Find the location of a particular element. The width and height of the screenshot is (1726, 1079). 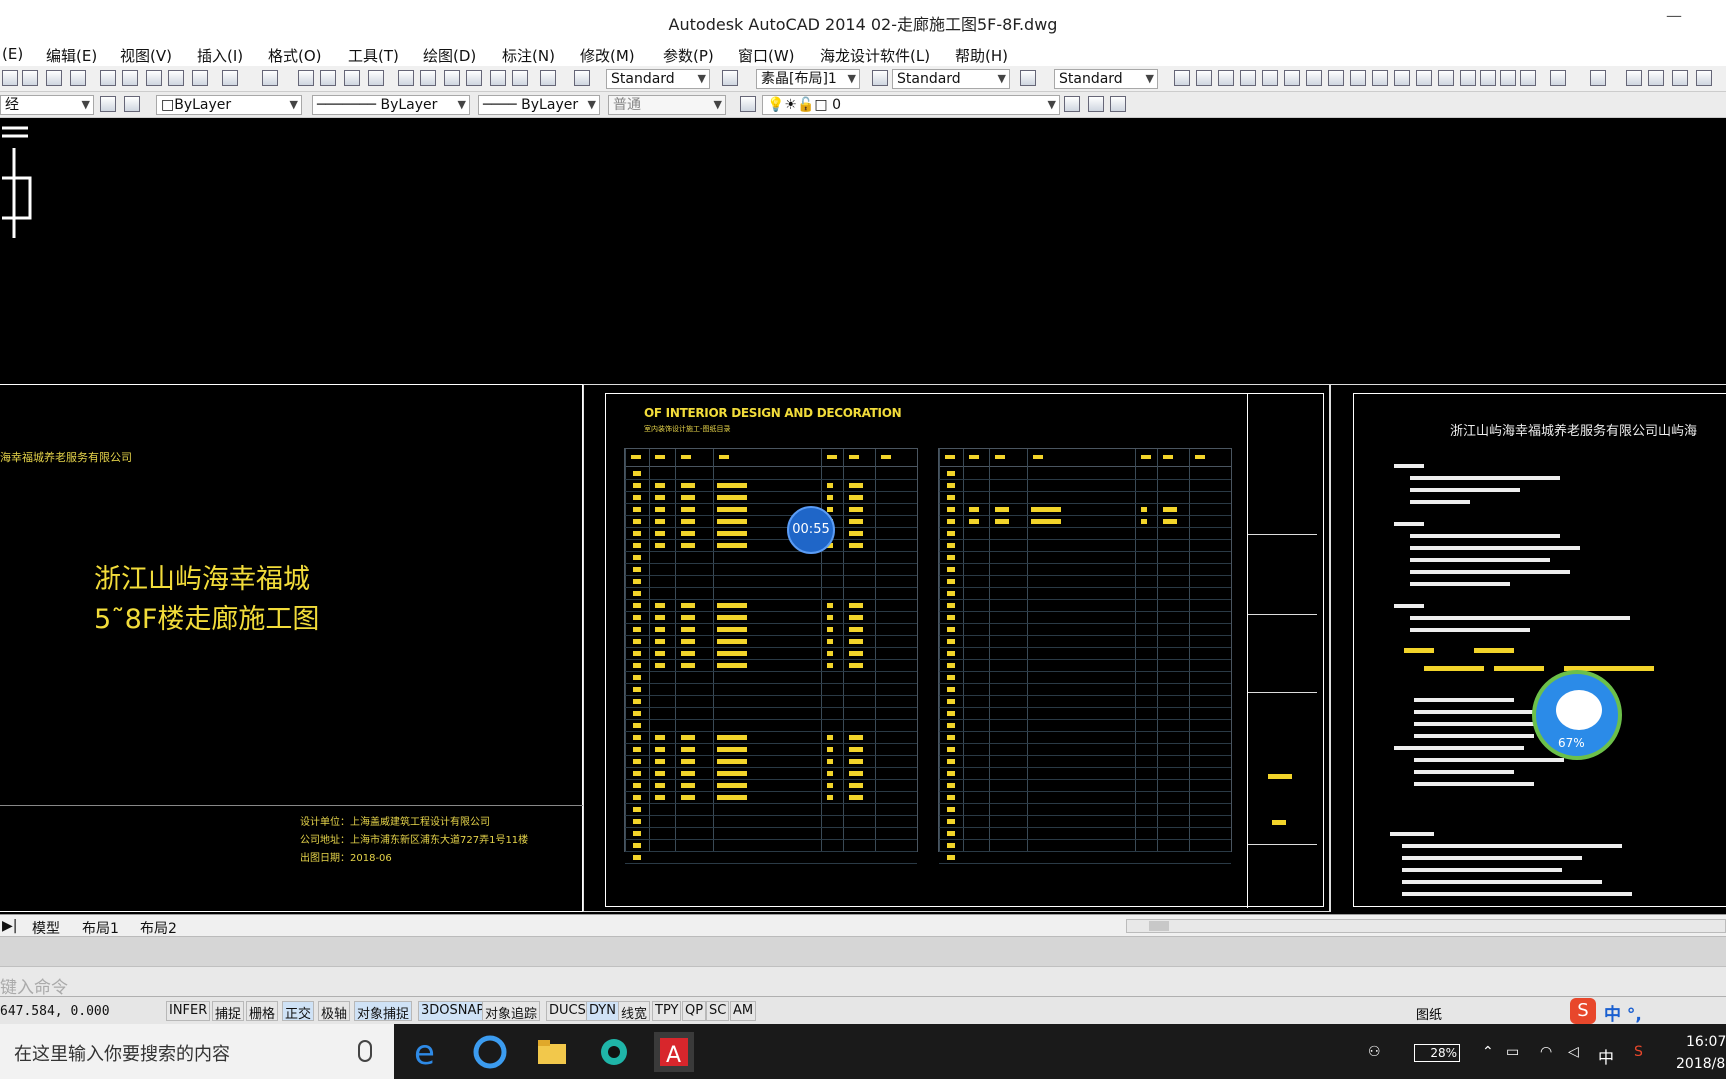

redo2-icon is located at coordinates (1598, 78).